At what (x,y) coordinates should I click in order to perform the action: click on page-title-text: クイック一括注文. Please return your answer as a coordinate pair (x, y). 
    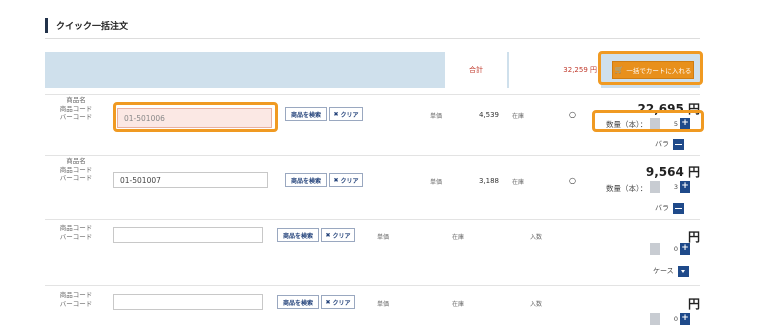
    Looking at the image, I should click on (92, 27).